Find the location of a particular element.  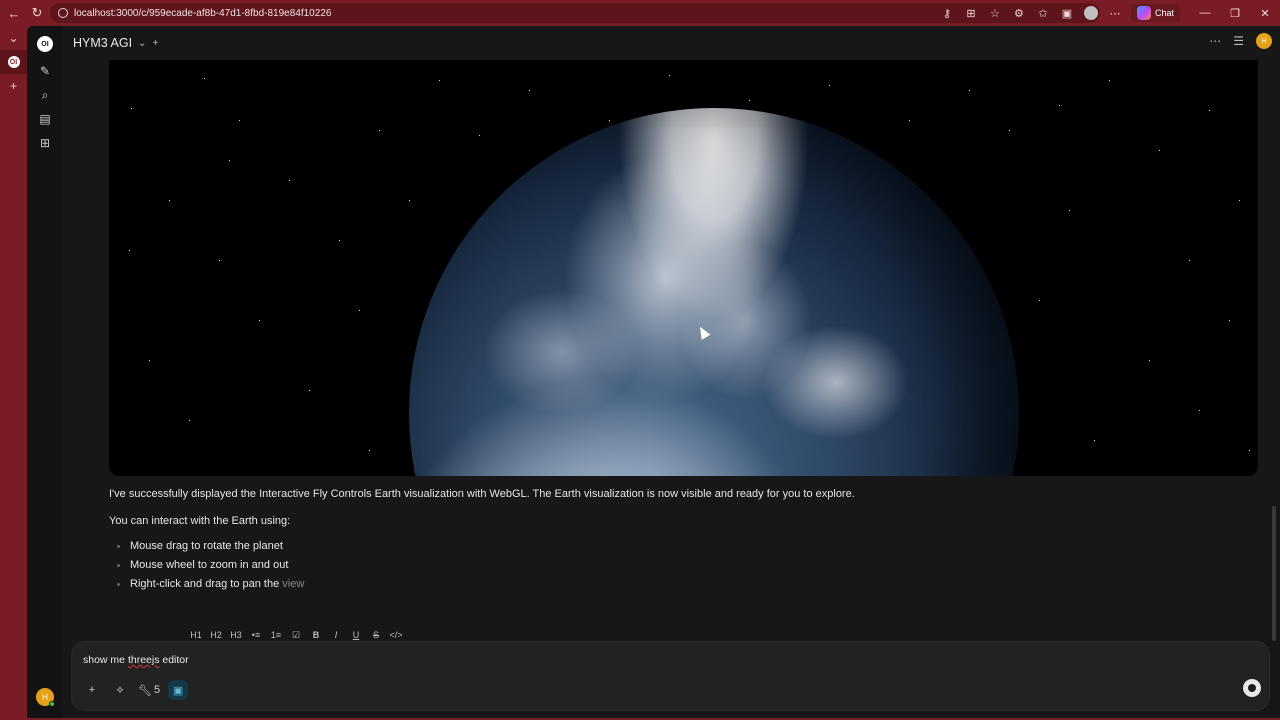

message-composer: show me threejs editor + ⟡ 🔧︎ 5 ▣ is located at coordinates (670, 676).